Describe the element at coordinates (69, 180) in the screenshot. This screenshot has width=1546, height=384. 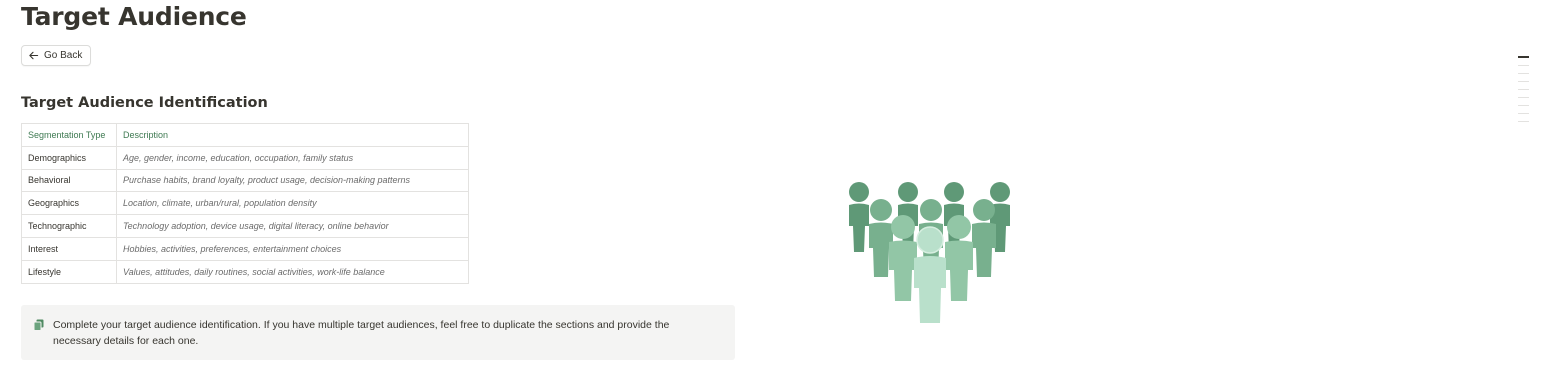
I see `segmentation-type-cell: Behavioral` at that location.